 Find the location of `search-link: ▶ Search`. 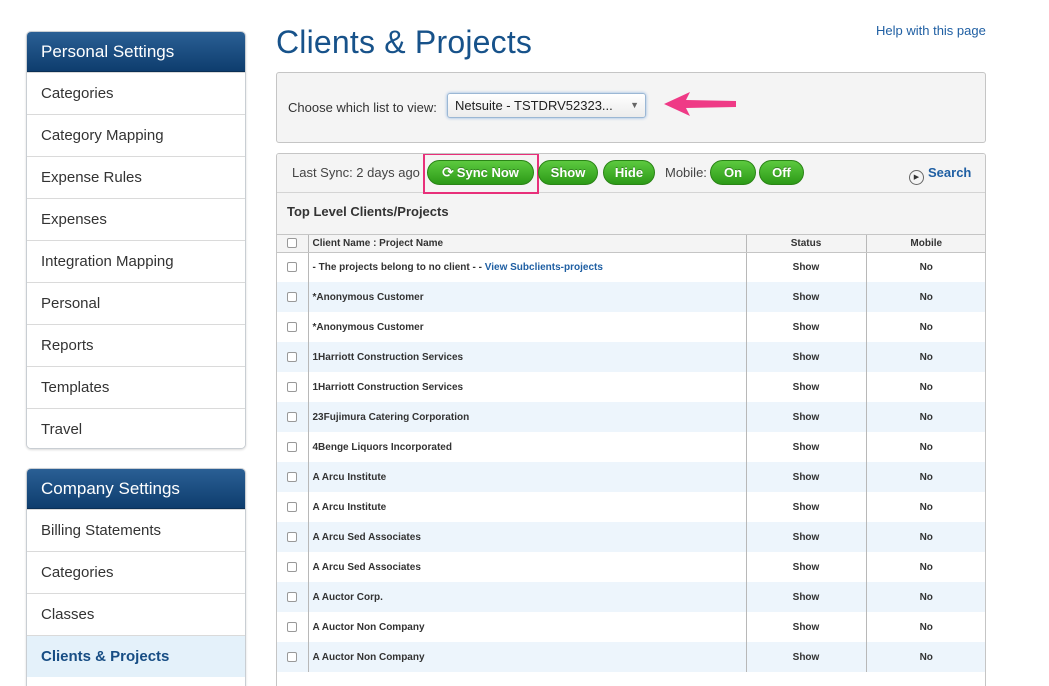

search-link: ▶ Search is located at coordinates (940, 175).